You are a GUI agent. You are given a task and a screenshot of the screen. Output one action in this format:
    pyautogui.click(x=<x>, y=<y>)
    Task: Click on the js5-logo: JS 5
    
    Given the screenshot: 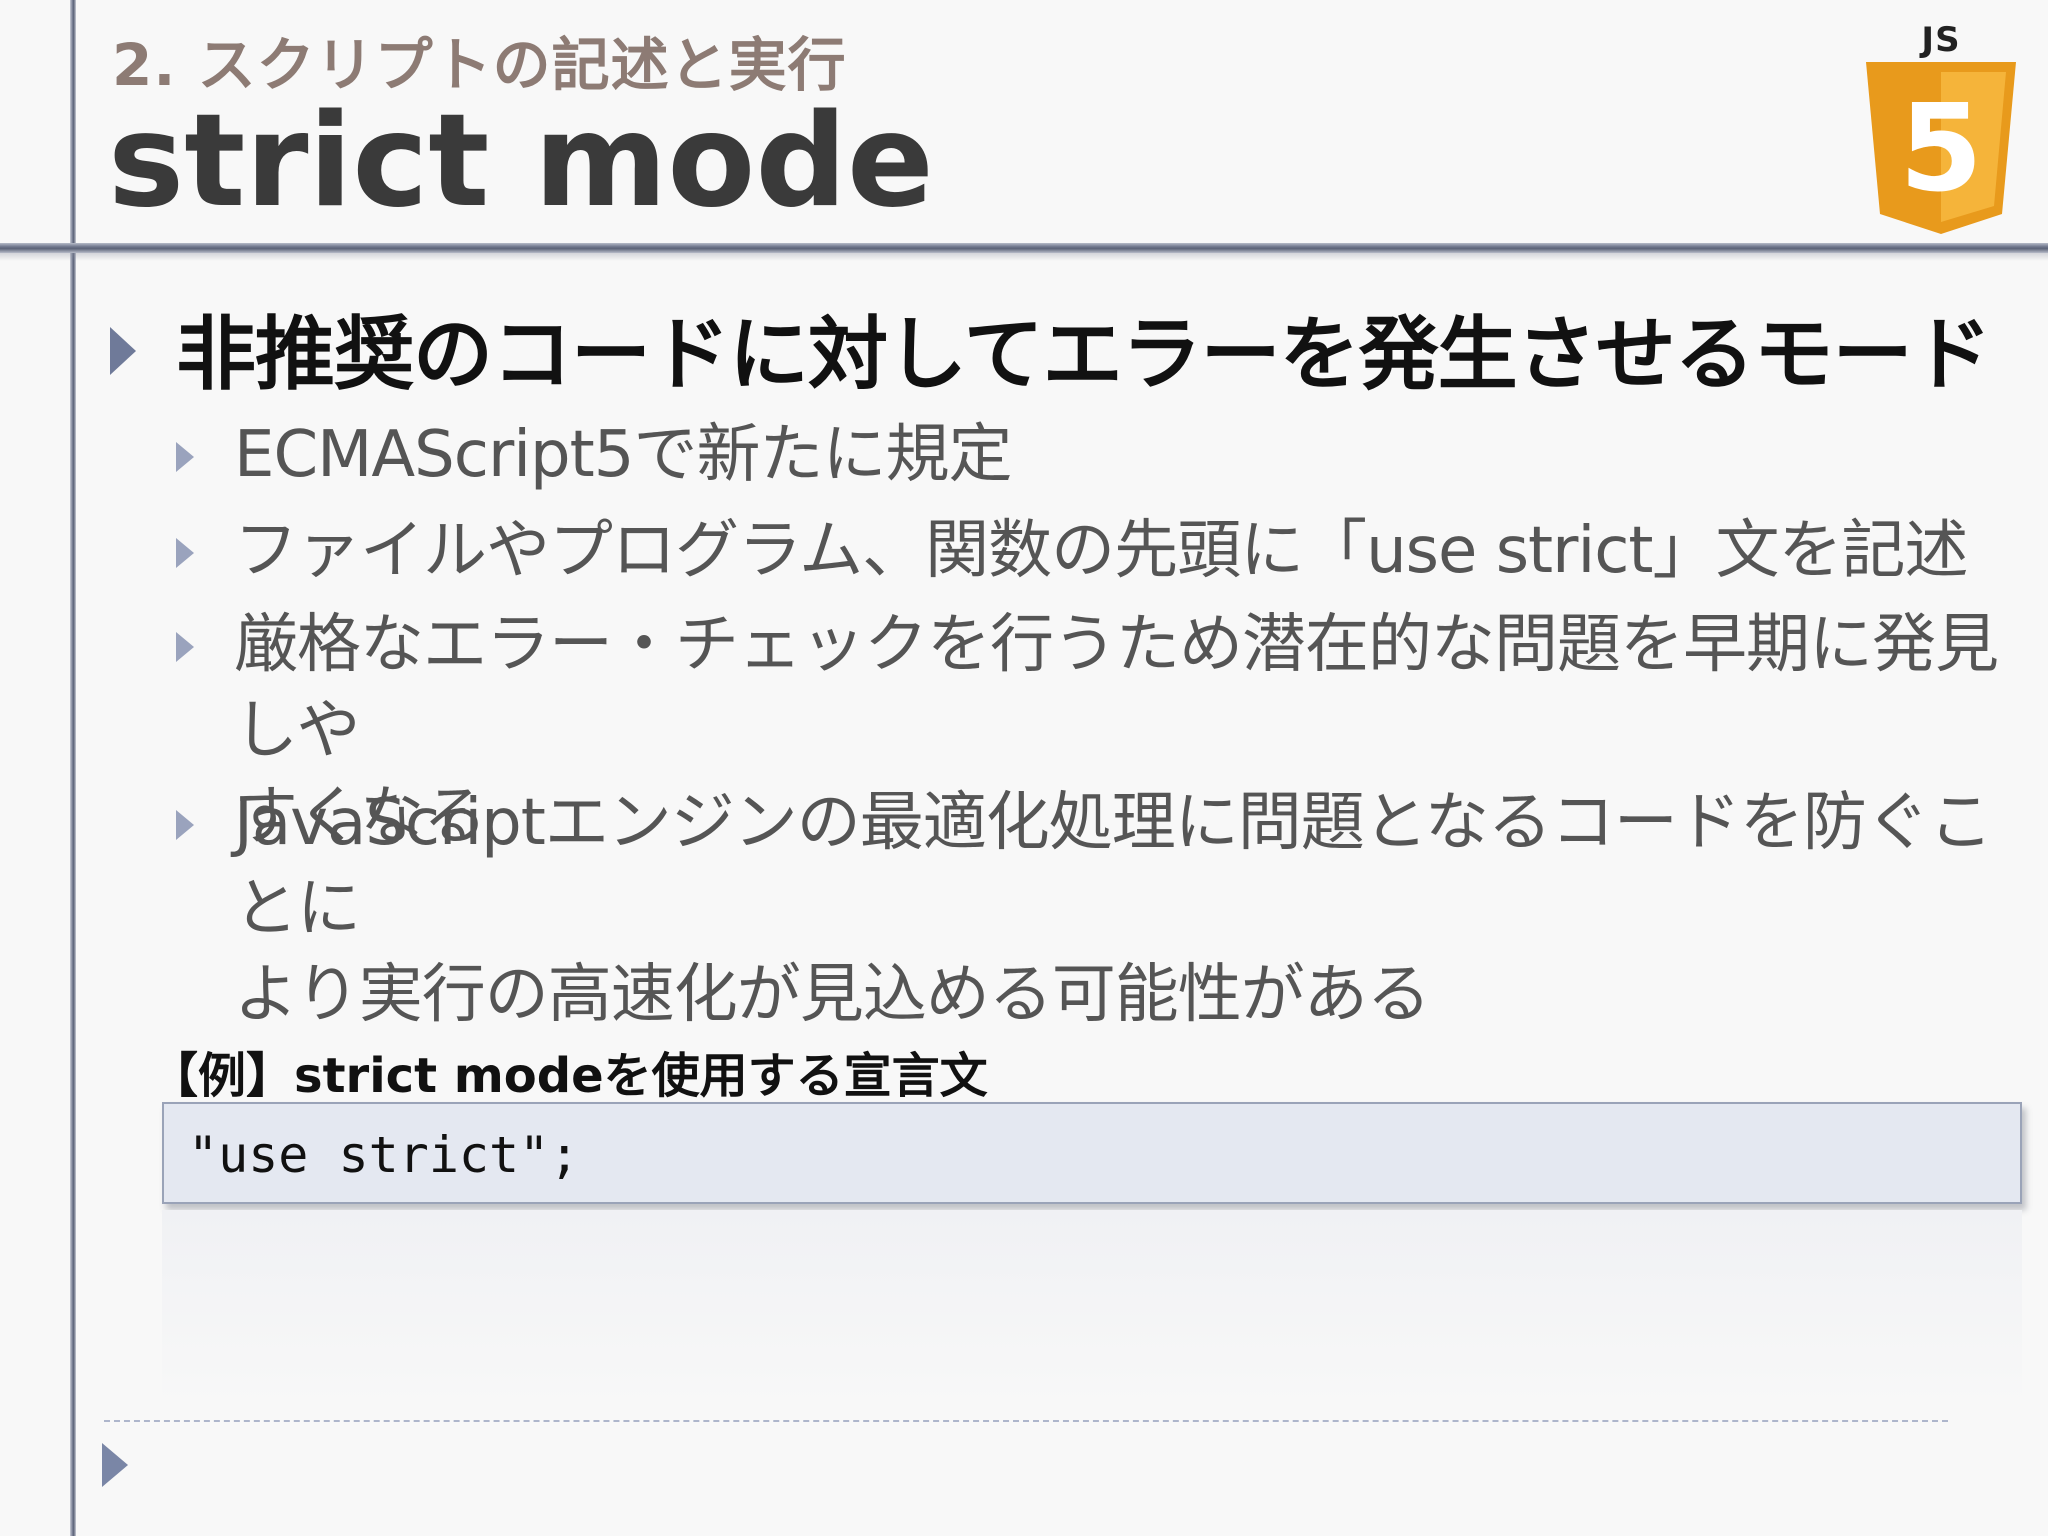 What is the action you would take?
    pyautogui.click(x=1941, y=127)
    